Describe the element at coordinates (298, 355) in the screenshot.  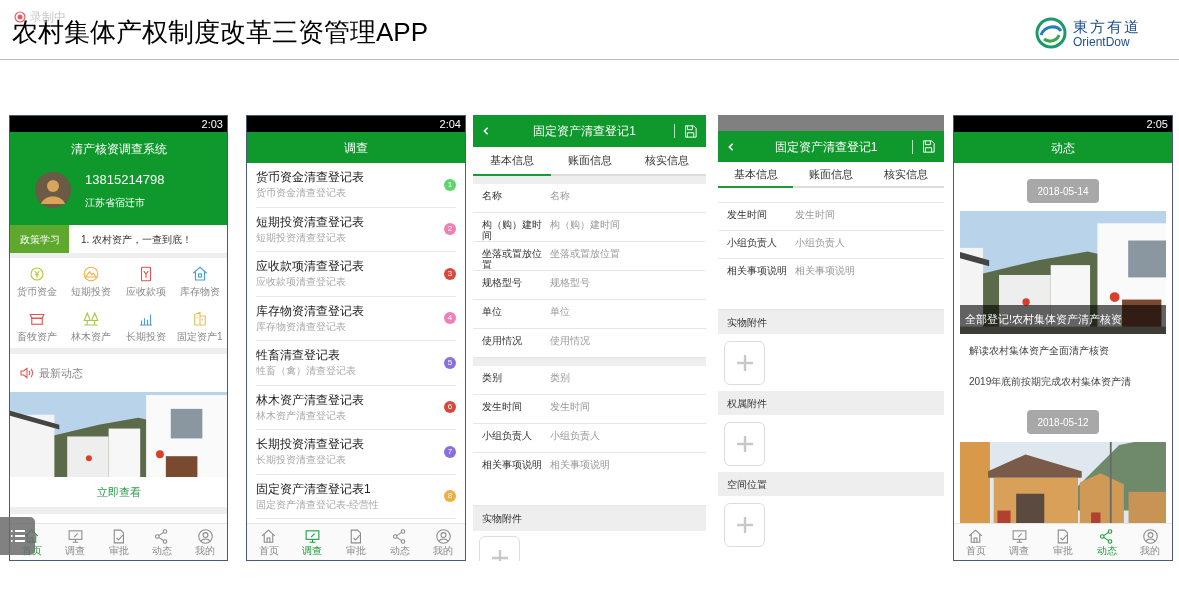
I see `item-title: 牲畜清查登记表` at that location.